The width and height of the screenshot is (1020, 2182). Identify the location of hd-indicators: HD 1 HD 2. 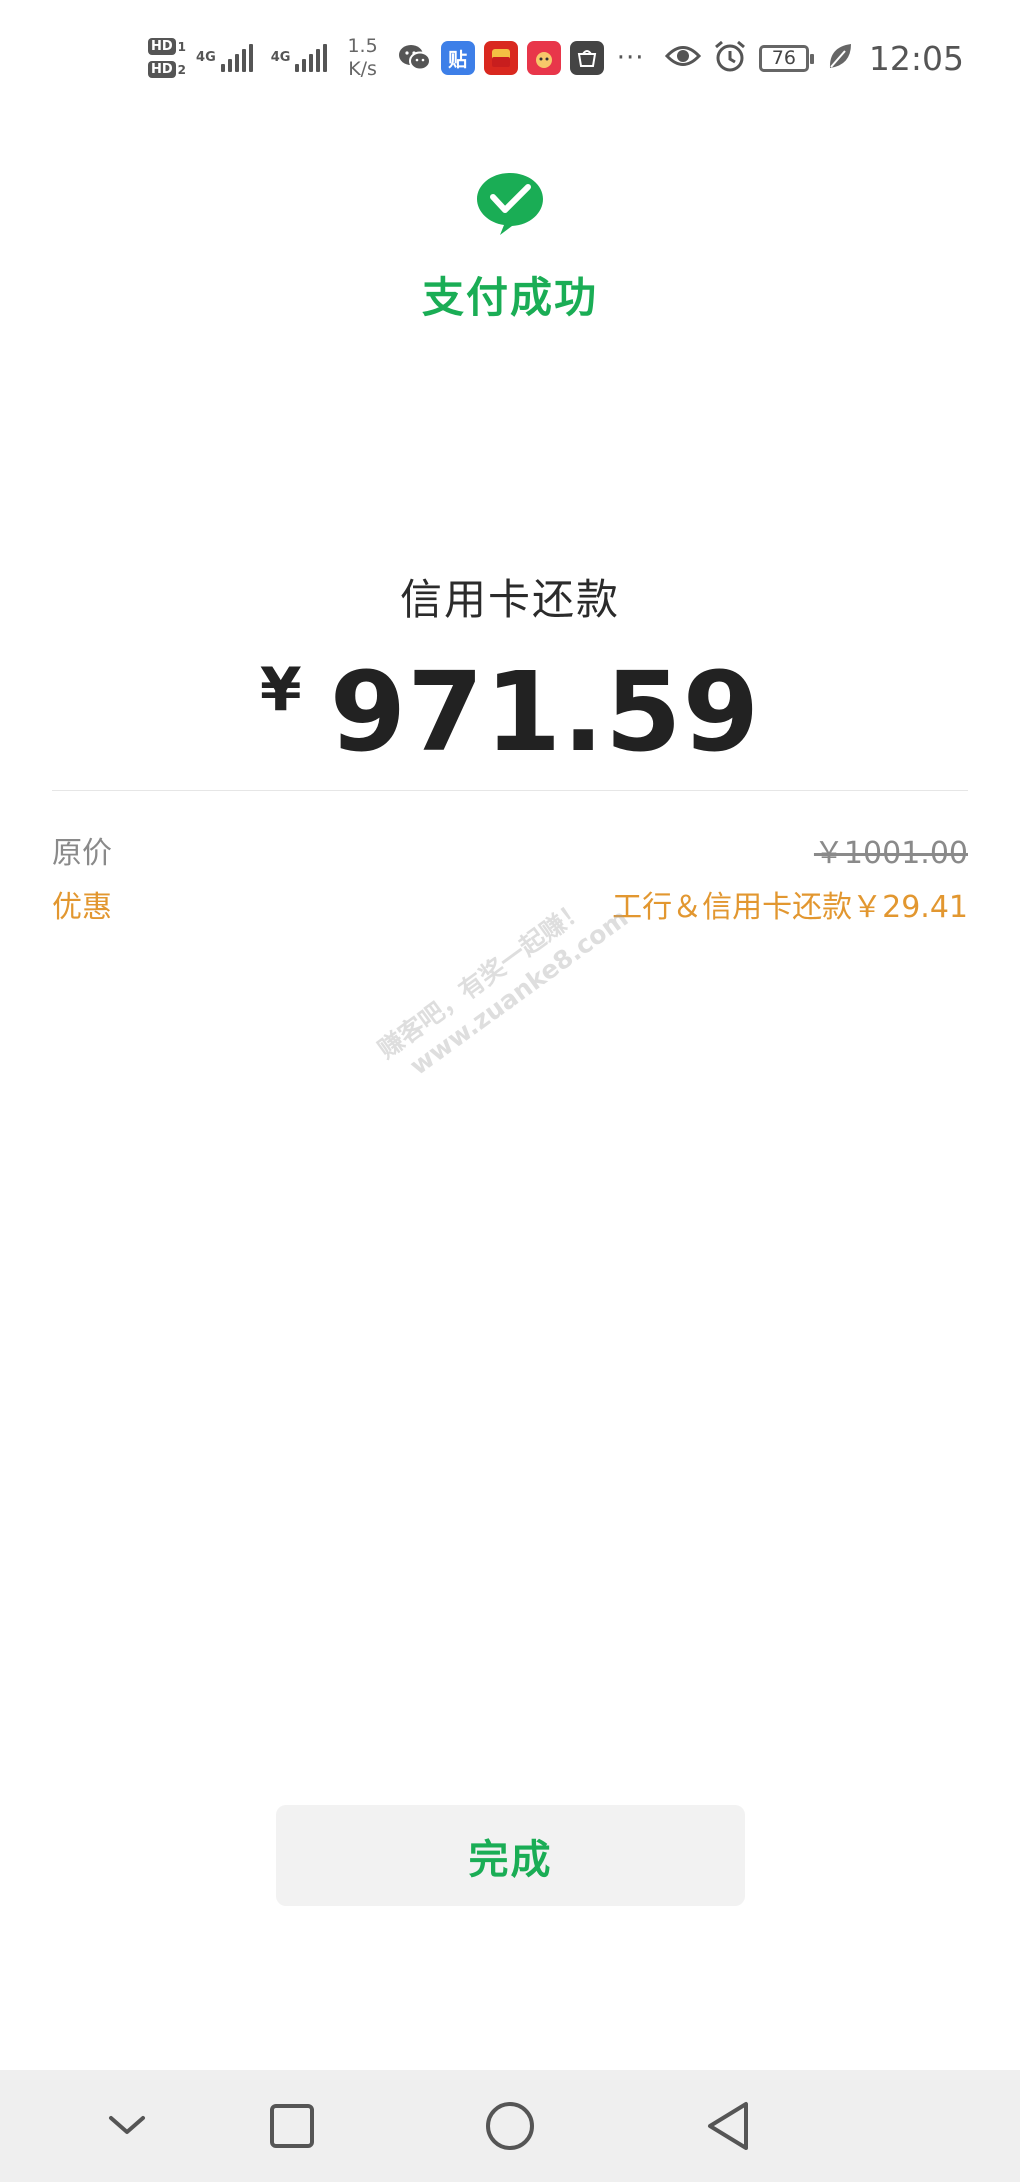
(167, 58).